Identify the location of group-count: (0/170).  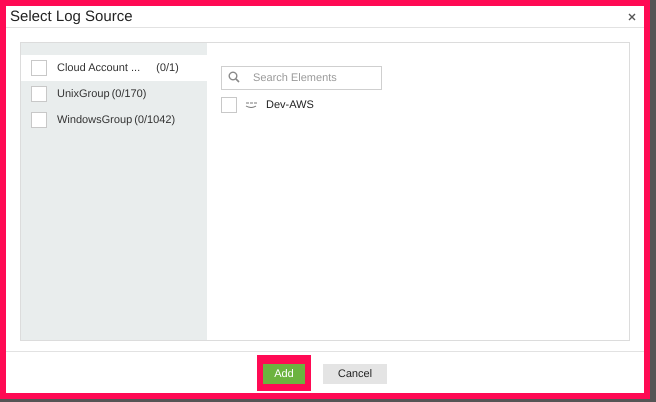
(129, 94).